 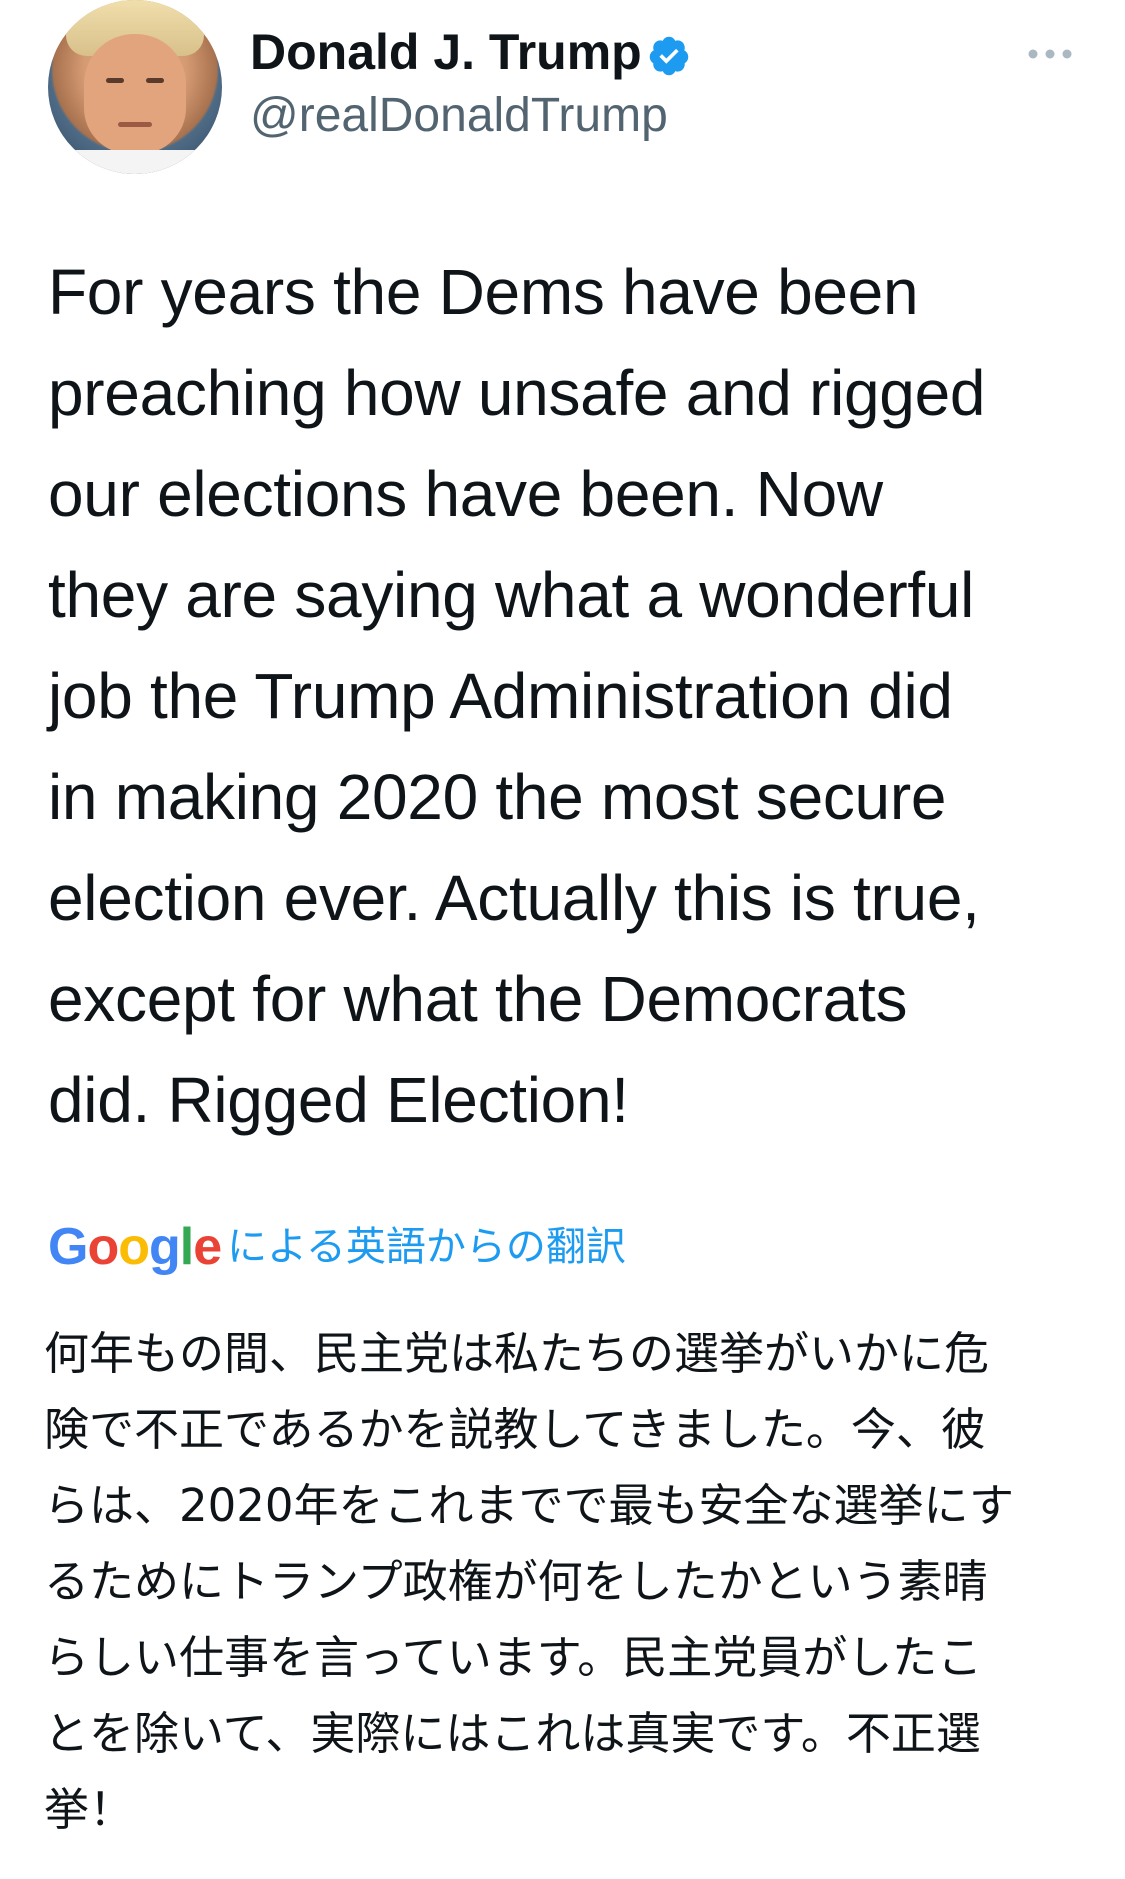 I want to click on avatar, so click(x=135, y=87).